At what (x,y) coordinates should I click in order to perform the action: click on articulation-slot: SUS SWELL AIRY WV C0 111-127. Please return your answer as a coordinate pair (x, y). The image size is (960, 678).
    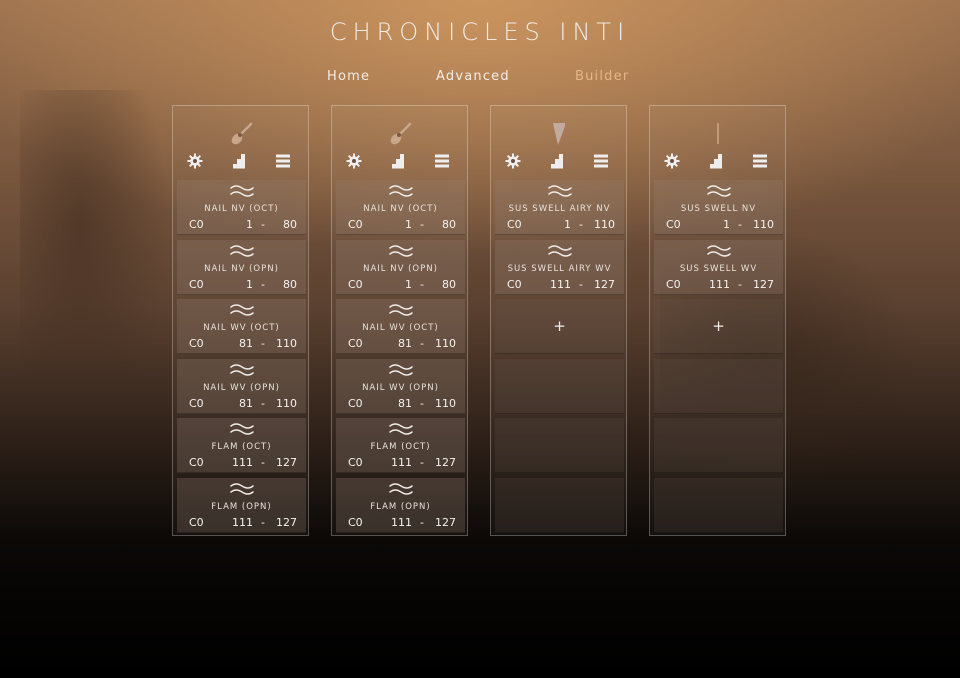
    Looking at the image, I should click on (559, 267).